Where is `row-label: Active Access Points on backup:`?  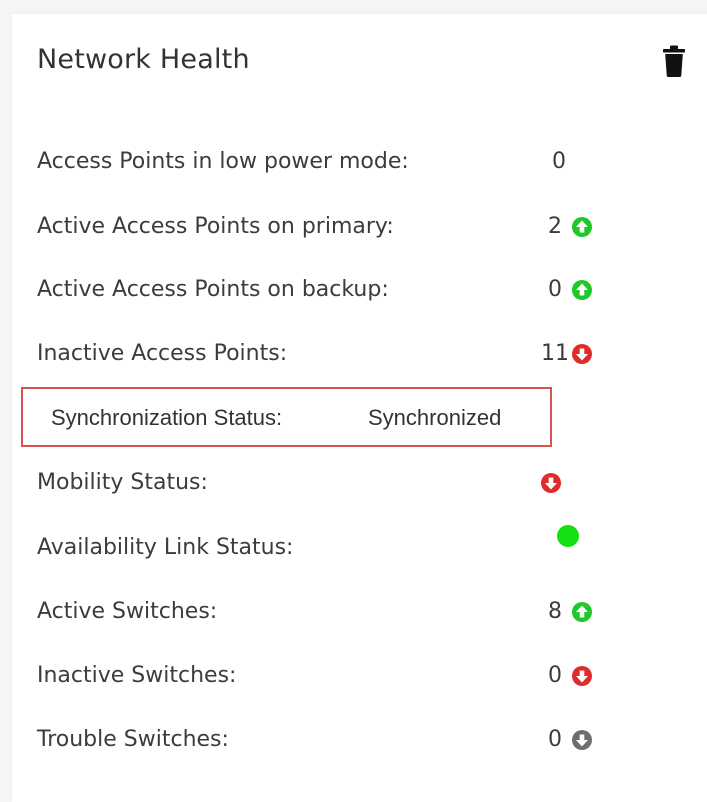
row-label: Active Access Points on backup: is located at coordinates (213, 289).